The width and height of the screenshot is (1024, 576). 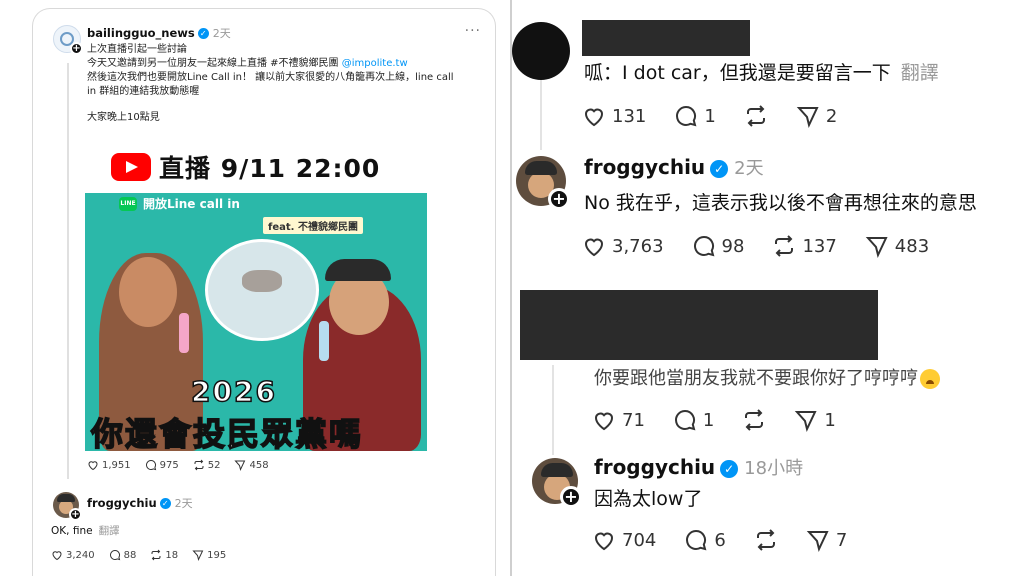 What do you see at coordinates (123, 117) in the screenshot?
I see `post-text-line-5: 大家晚上10點見` at bounding box center [123, 117].